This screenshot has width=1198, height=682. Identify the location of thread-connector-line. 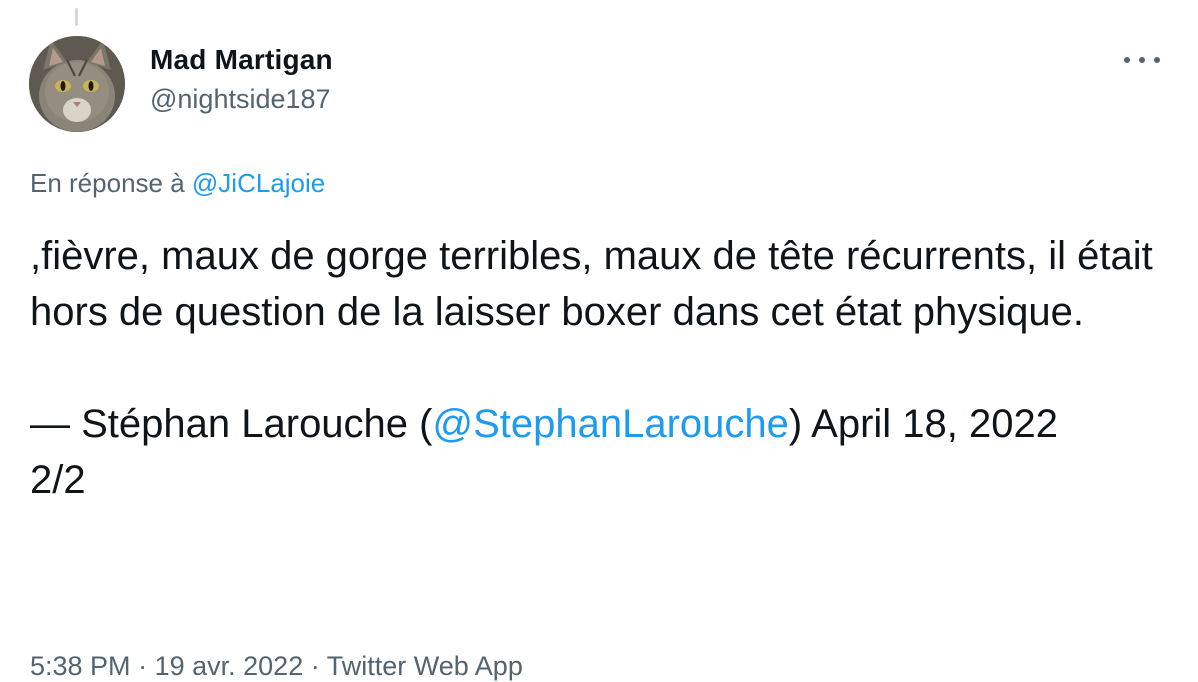
(76, 17).